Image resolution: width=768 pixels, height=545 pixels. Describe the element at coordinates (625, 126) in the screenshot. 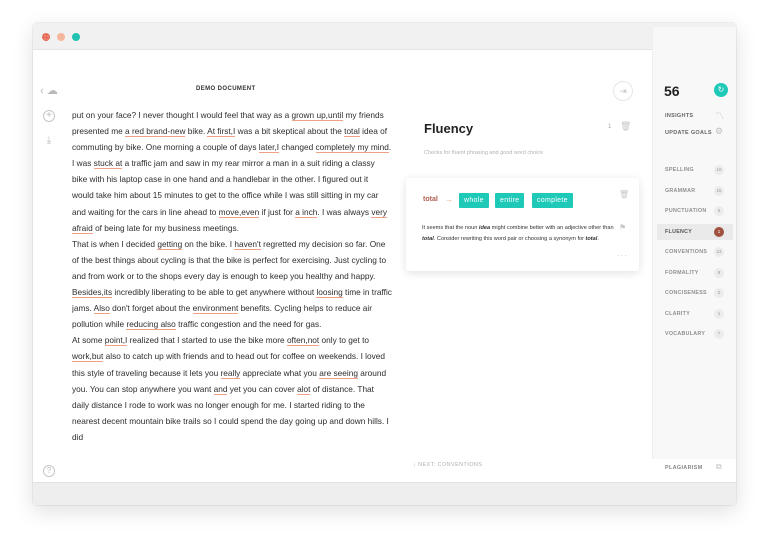

I see `dismiss-all-icon: 🗑` at that location.